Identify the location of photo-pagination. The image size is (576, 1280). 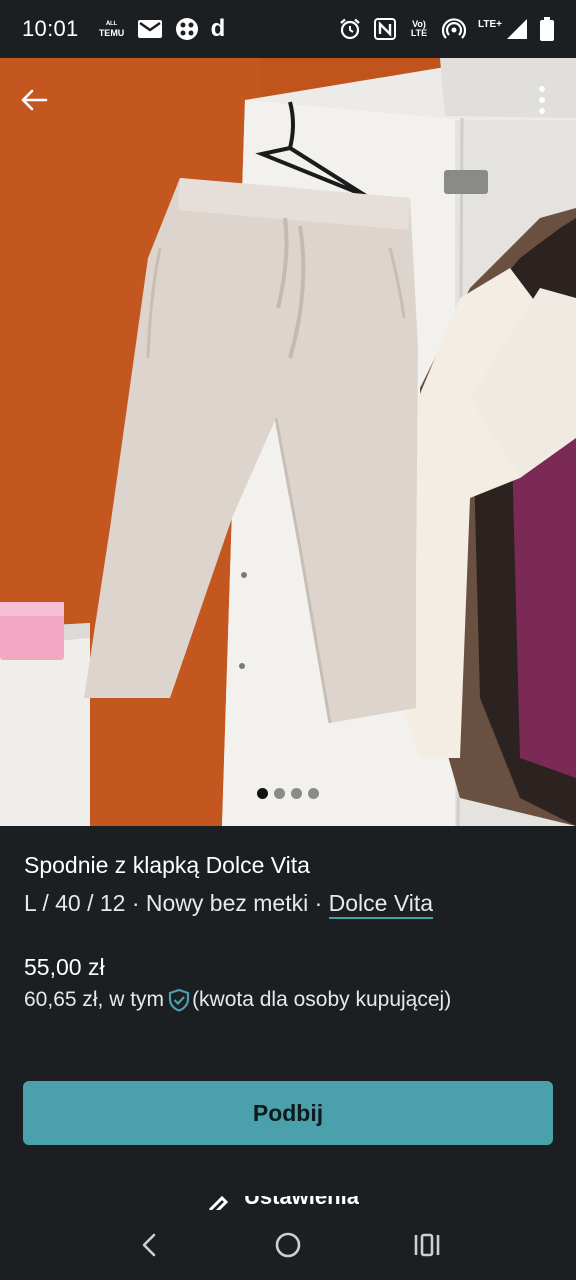
(288, 793).